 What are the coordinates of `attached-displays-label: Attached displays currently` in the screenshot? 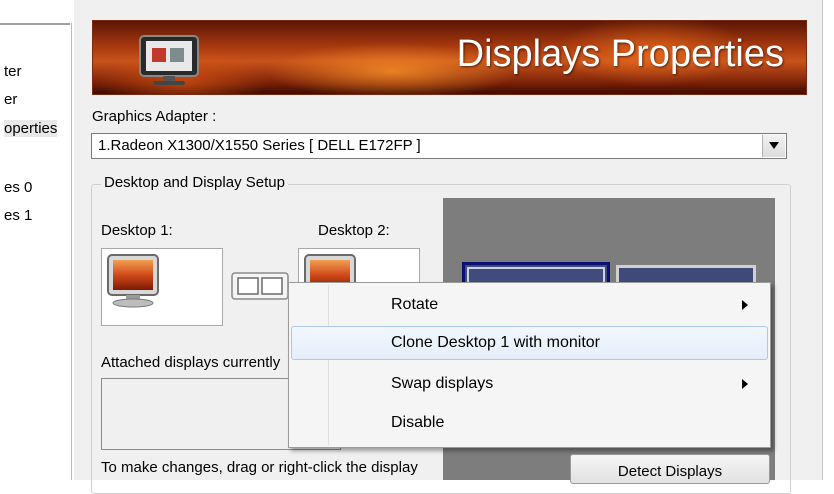 It's located at (191, 362).